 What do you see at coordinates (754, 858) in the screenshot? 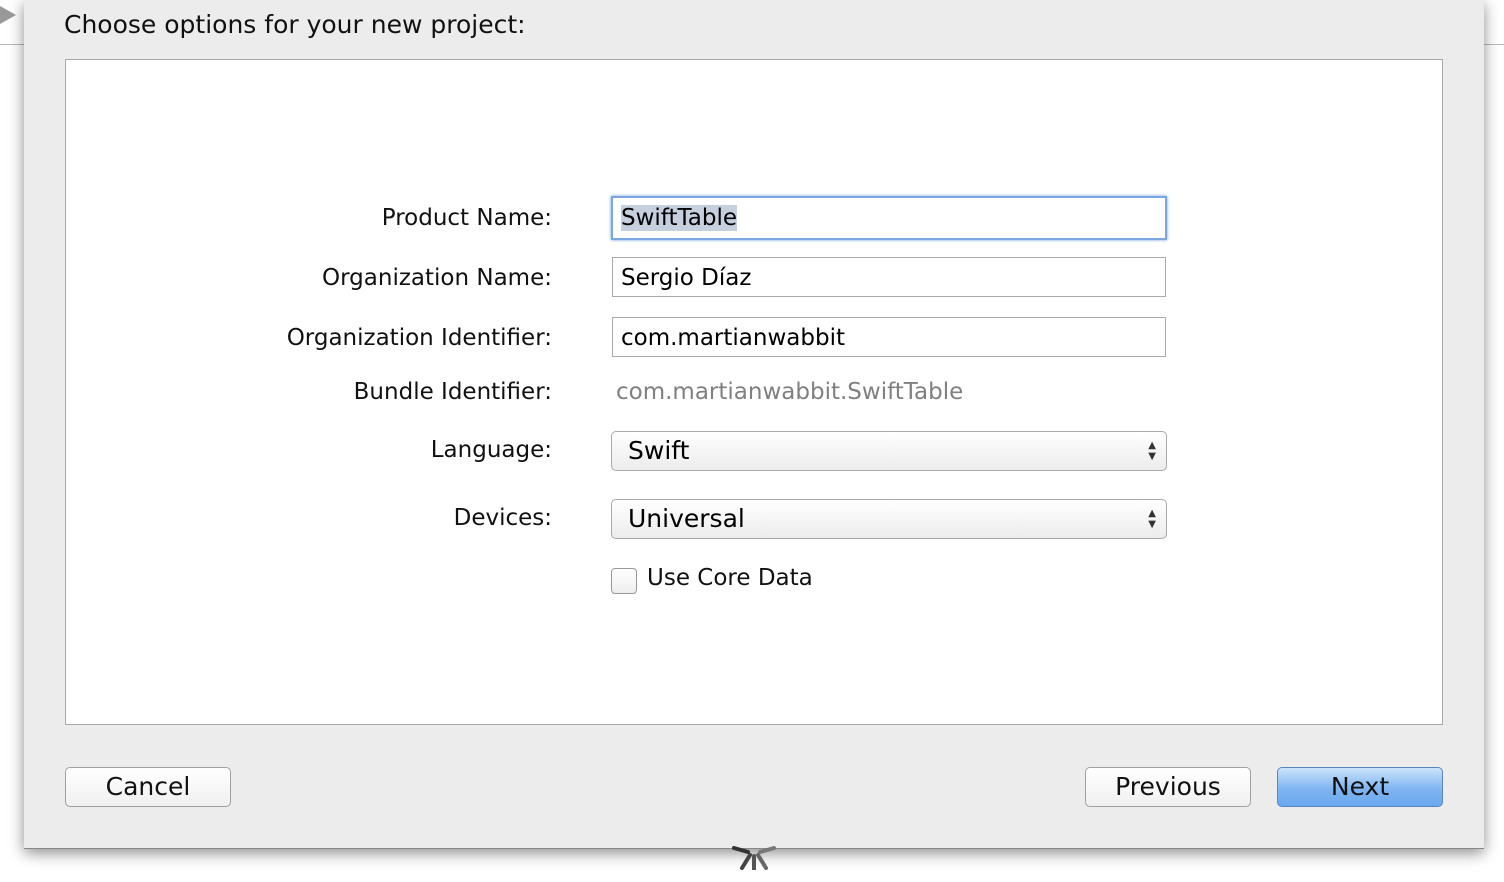
I see `progress-spinner-icon` at bounding box center [754, 858].